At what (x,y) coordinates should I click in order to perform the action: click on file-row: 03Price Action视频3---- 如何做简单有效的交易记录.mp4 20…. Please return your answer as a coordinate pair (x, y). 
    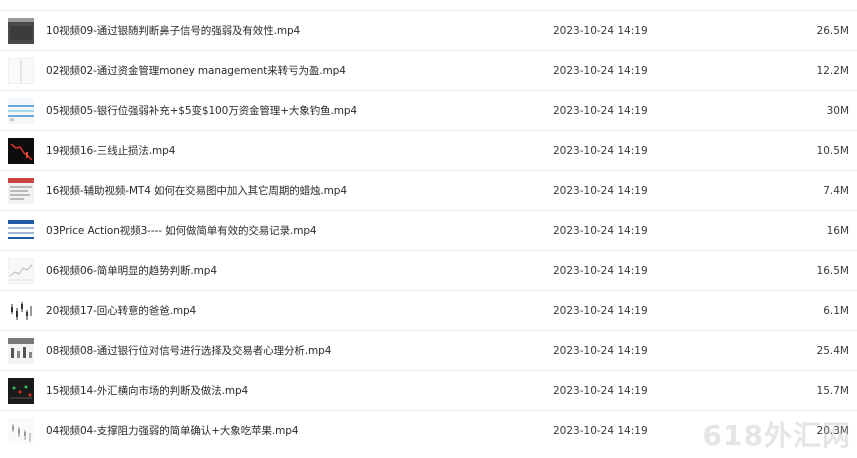
    Looking at the image, I should click on (428, 230).